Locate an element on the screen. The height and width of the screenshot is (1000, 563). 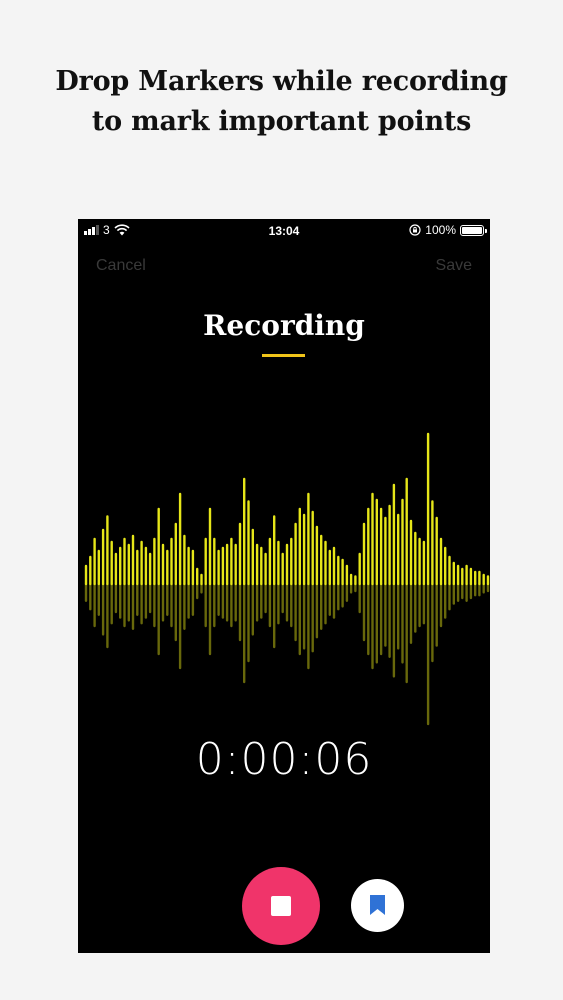
save-button: Save is located at coordinates (454, 266).